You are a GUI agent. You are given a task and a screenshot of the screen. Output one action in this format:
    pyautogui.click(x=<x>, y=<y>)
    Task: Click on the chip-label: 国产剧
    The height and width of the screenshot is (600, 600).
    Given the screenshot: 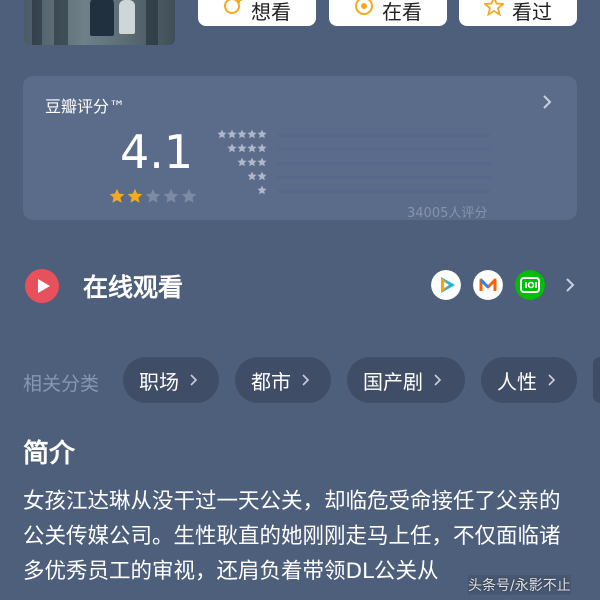 What is the action you would take?
    pyautogui.click(x=393, y=381)
    